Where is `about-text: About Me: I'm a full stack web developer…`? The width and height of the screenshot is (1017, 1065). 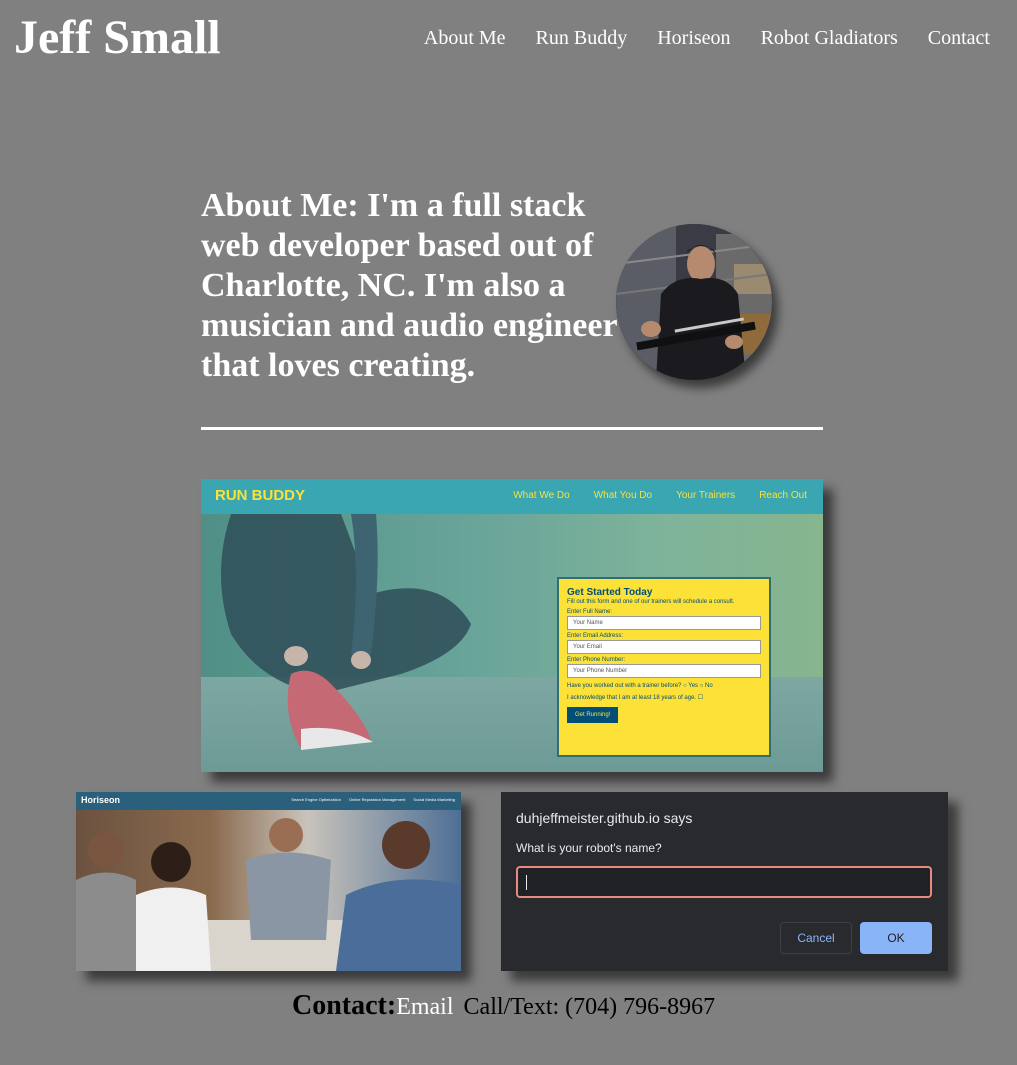
about-text: About Me: I'm a full stack web developer… is located at coordinates (409, 285).